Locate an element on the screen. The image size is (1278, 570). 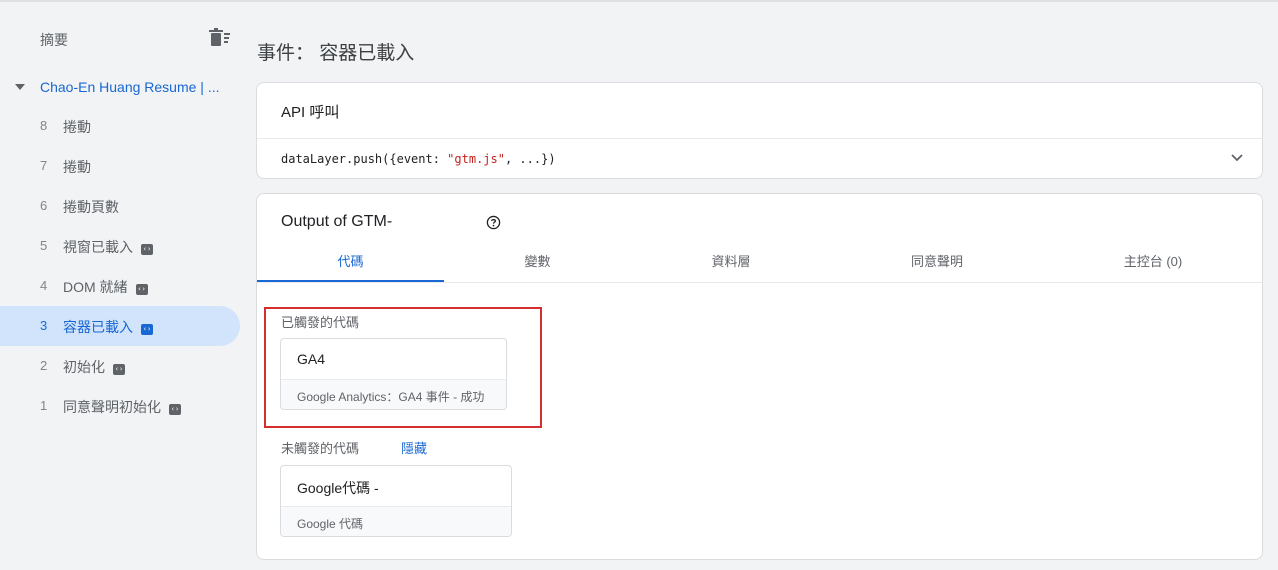
event-number: 8 is located at coordinates (44, 125).